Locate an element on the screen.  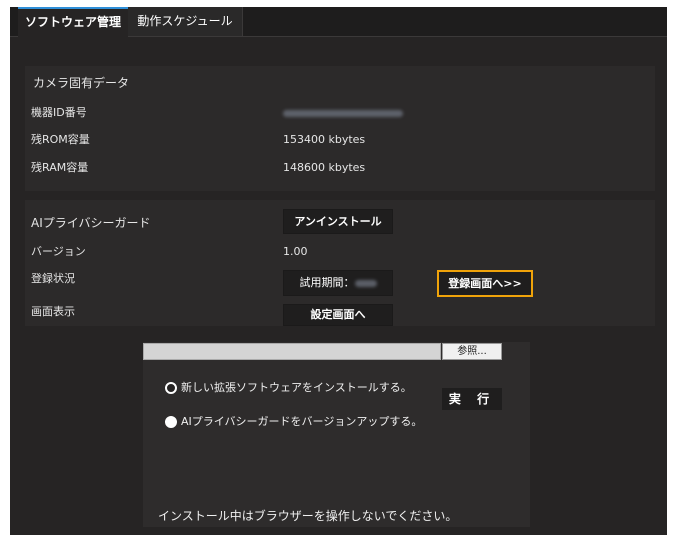
device-id-value is located at coordinates (343, 113).